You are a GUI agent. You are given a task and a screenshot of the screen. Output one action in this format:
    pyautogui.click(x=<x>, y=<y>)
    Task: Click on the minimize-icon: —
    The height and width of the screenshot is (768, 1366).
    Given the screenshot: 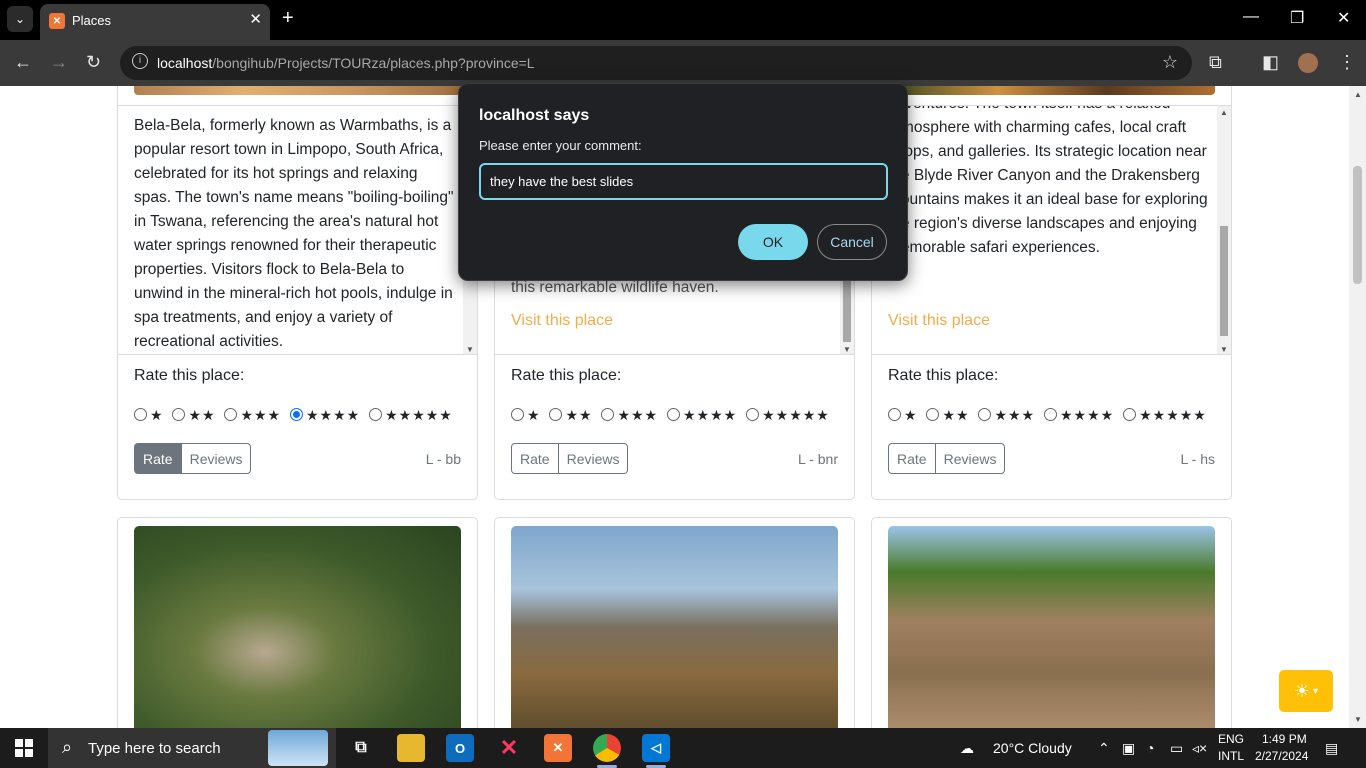 What is the action you would take?
    pyautogui.click(x=1251, y=17)
    